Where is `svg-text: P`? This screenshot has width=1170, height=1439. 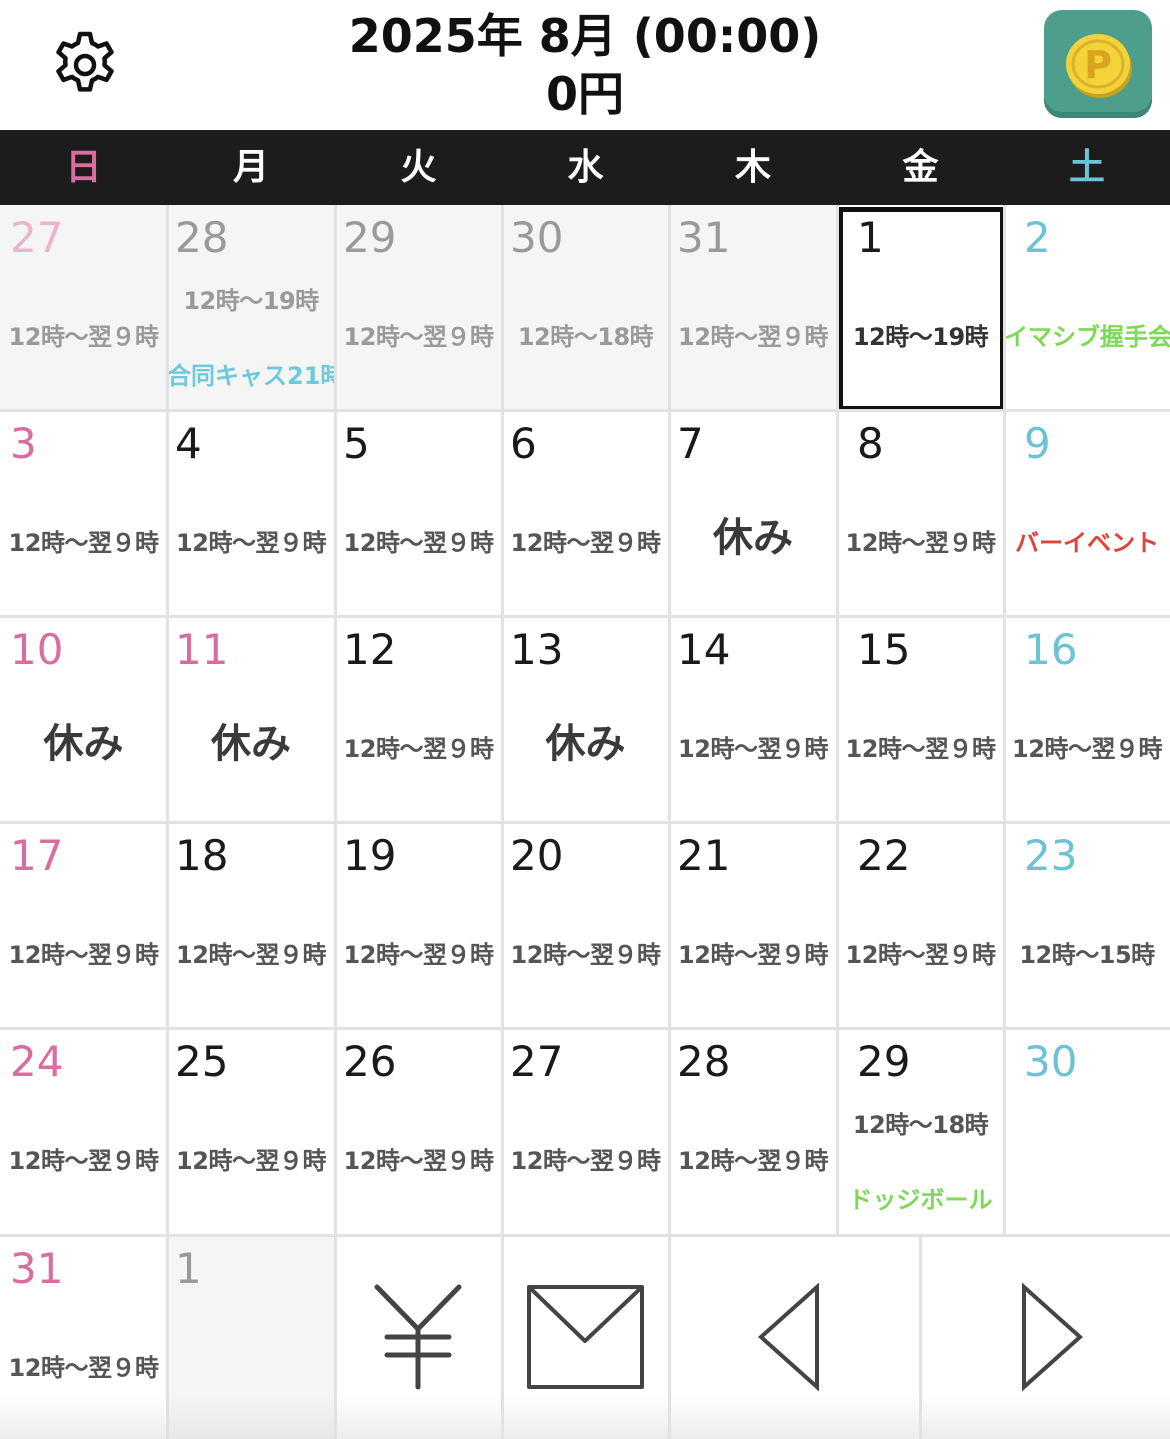
svg-text: P is located at coordinates (1098, 65).